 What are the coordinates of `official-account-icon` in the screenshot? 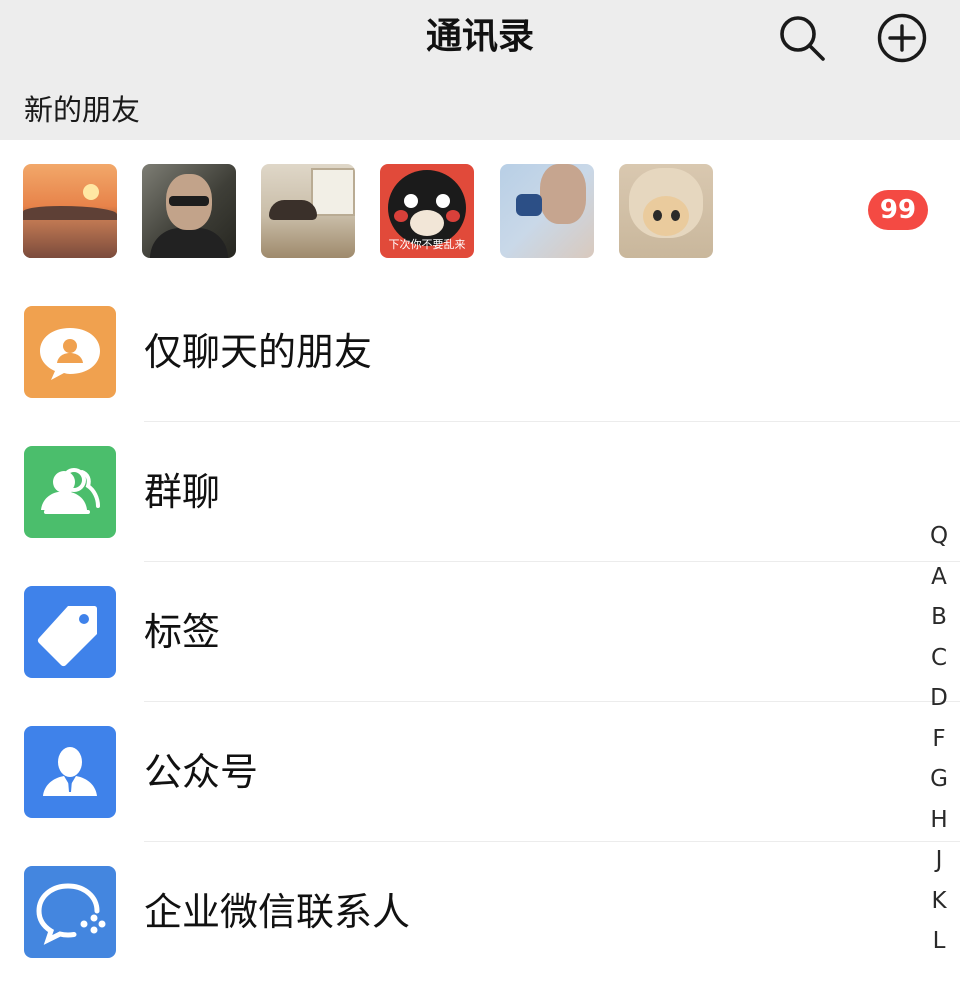 It's located at (70, 771).